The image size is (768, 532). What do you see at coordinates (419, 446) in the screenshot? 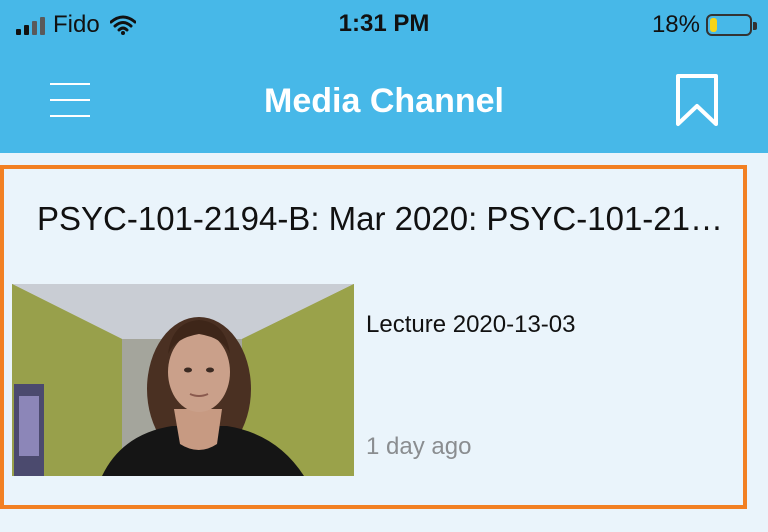
I see `video-timestamp: 1 day ago` at bounding box center [419, 446].